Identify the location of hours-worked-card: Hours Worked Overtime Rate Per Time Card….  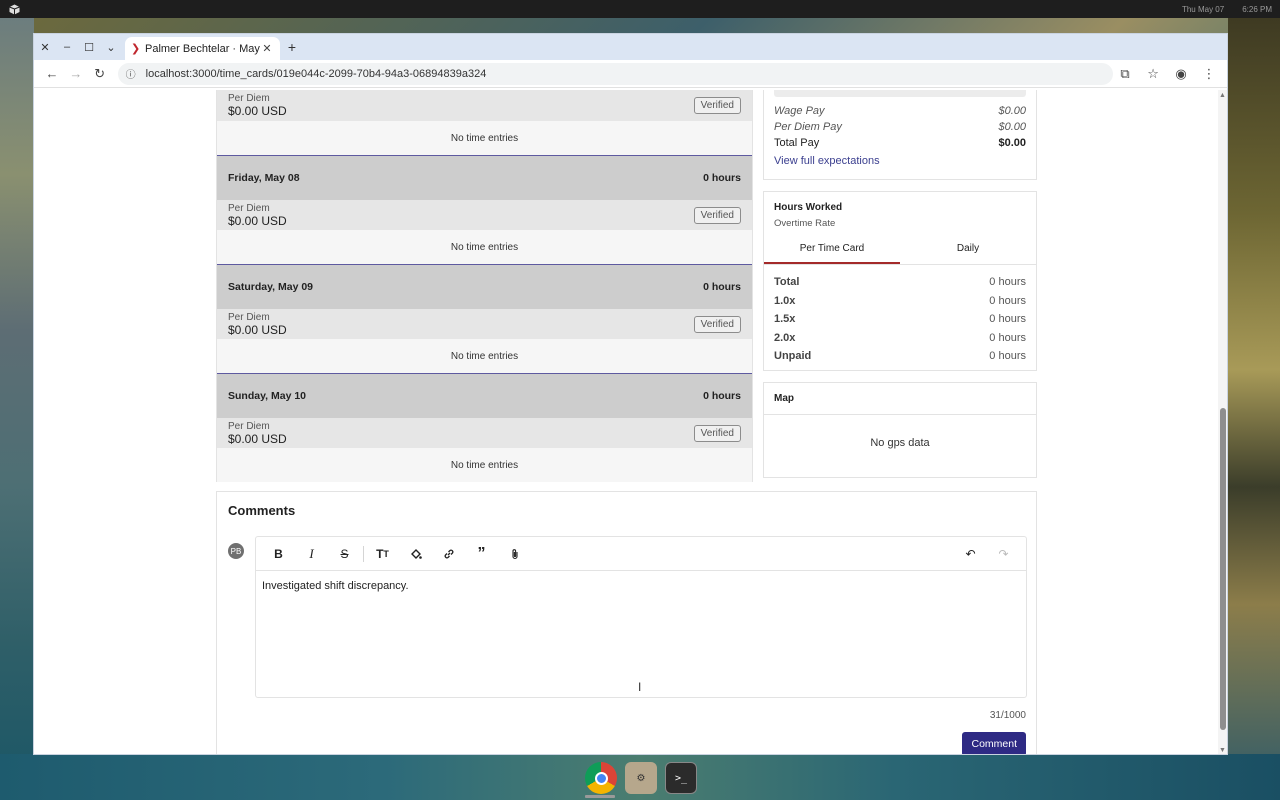
(900, 281).